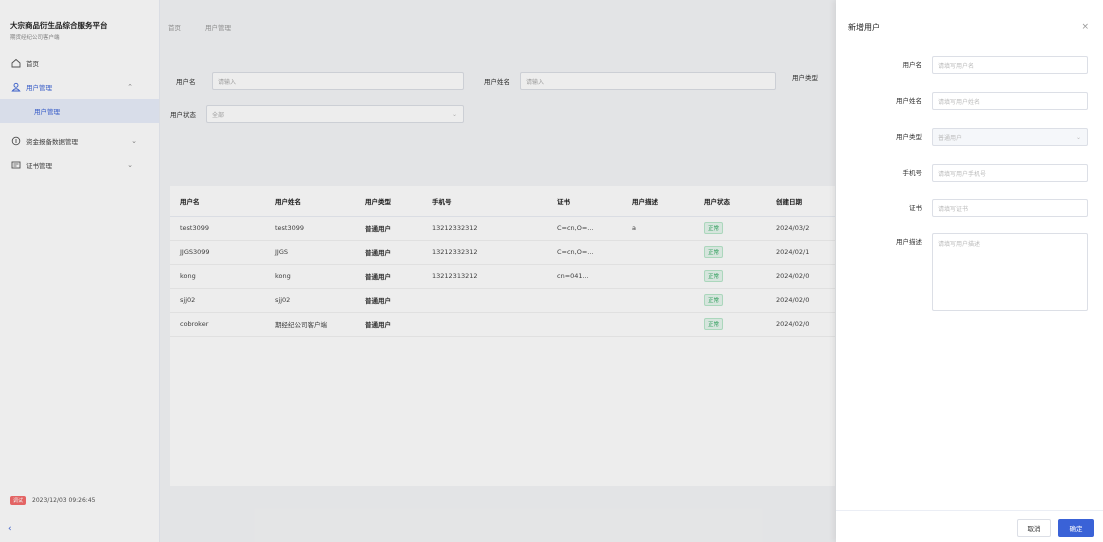  Describe the element at coordinates (915, 208) in the screenshot. I see `cert-label: 证书` at that location.